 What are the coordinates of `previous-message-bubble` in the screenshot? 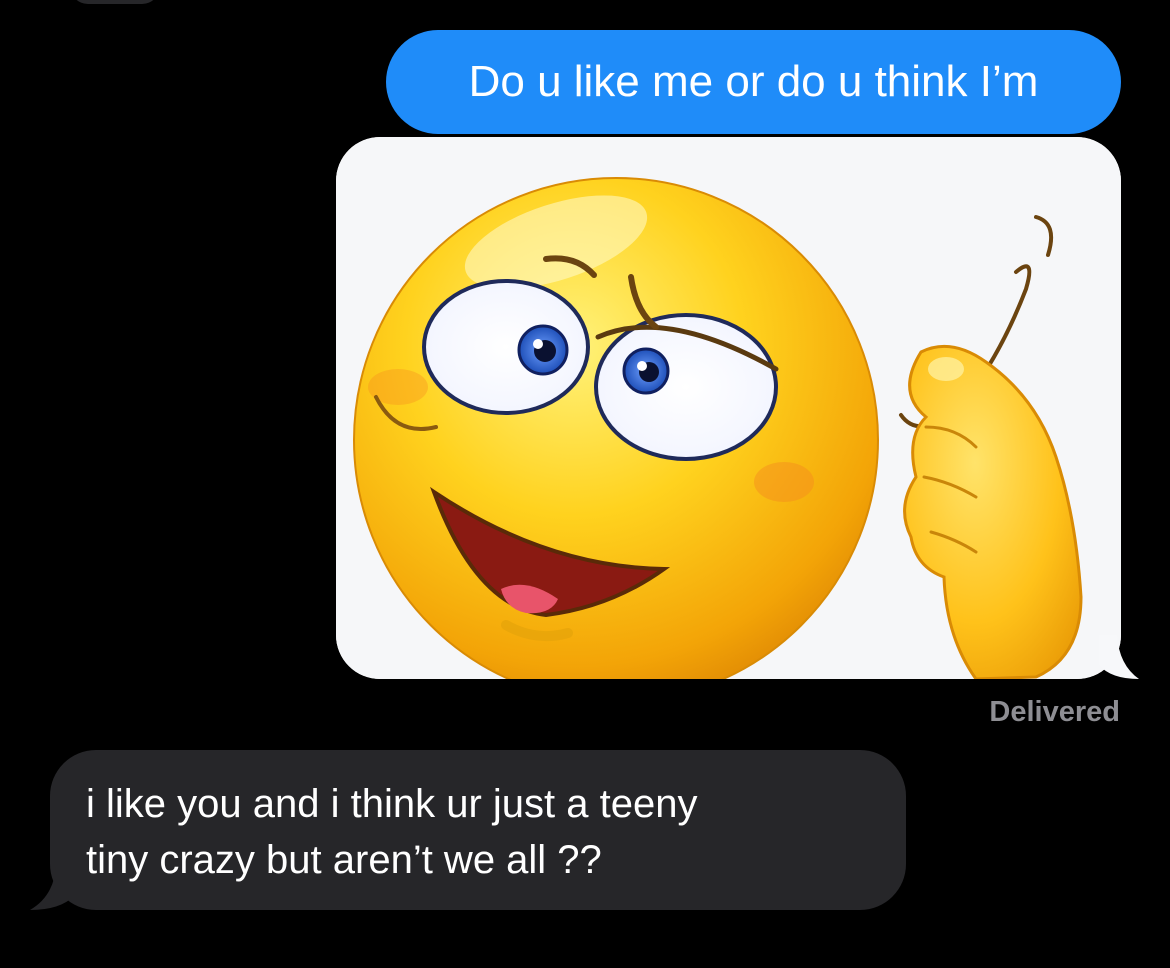 It's located at (115, 2).